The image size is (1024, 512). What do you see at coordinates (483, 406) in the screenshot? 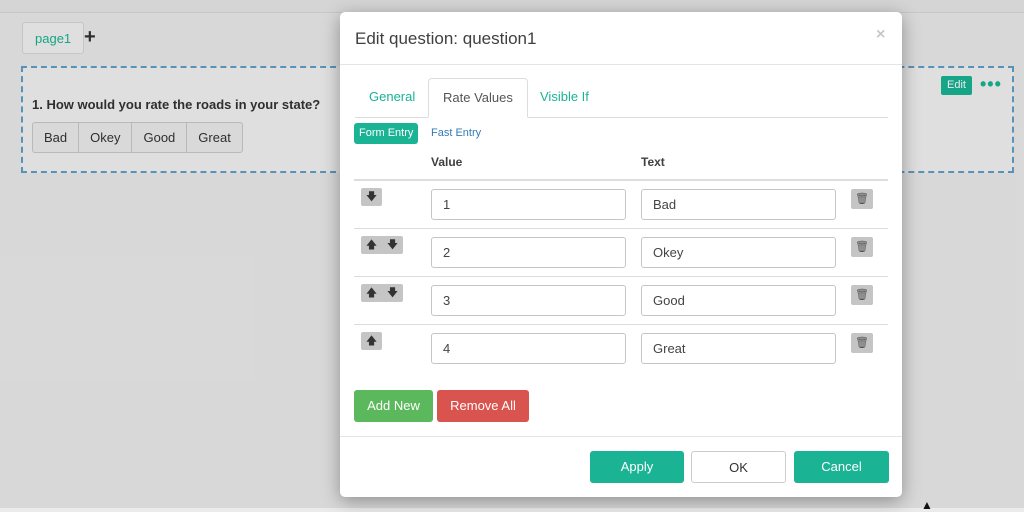
I see `remove-all-button: Remove All` at bounding box center [483, 406].